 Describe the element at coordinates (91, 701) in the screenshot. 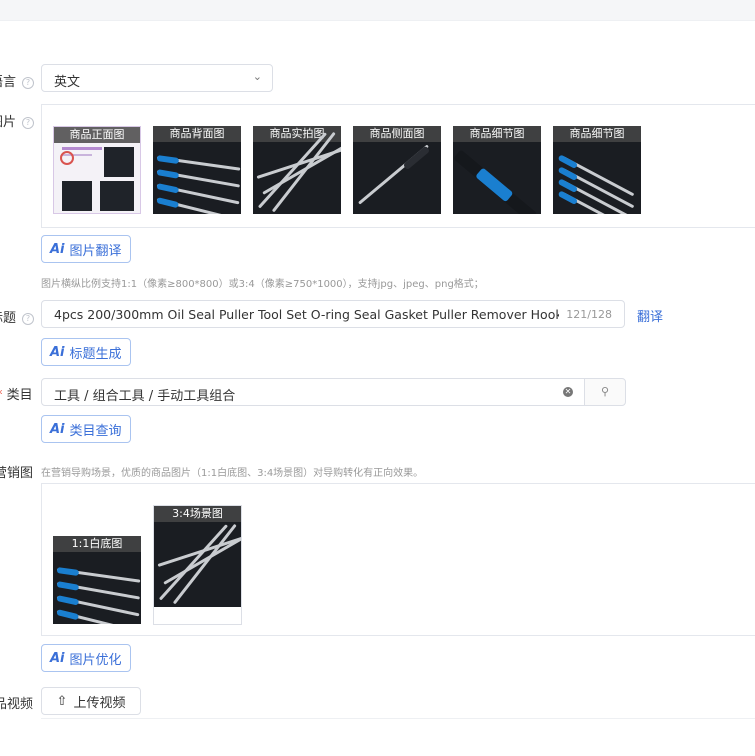

I see `upload-video-button: ⇧ 上传视频` at that location.